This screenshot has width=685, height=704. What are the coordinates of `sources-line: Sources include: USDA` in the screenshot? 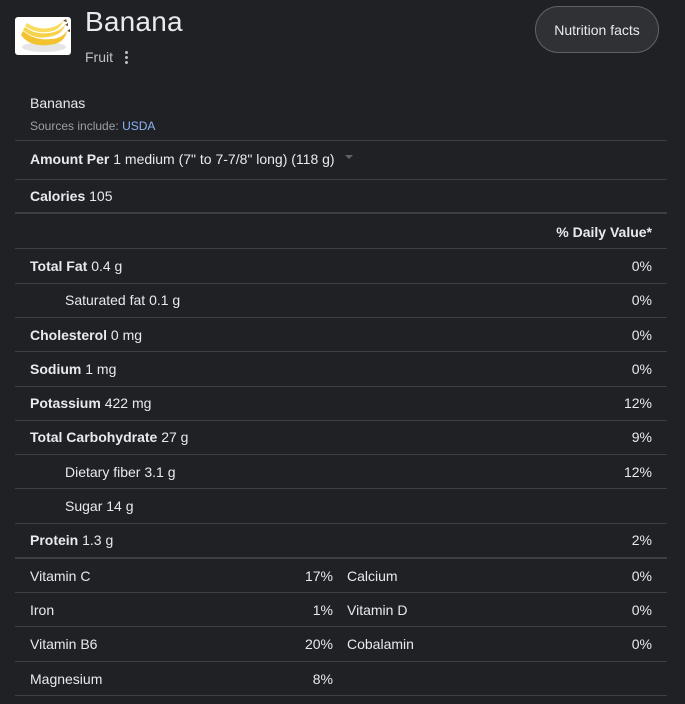 It's located at (92, 126).